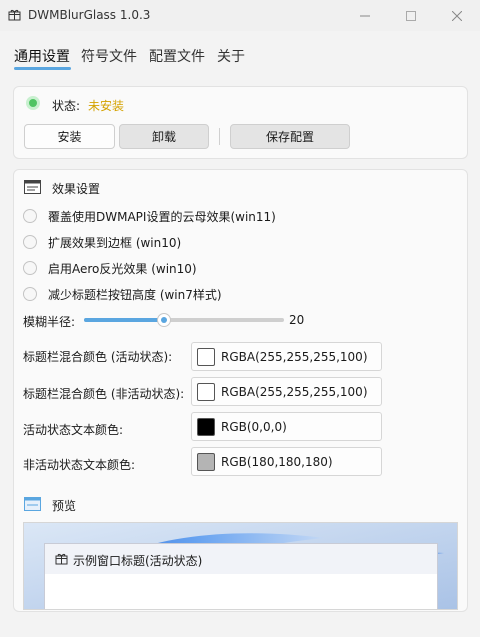 The height and width of the screenshot is (637, 480). I want to click on option-label: 覆盖使用DWMAPI设置的云母效果(win11), so click(162, 217).